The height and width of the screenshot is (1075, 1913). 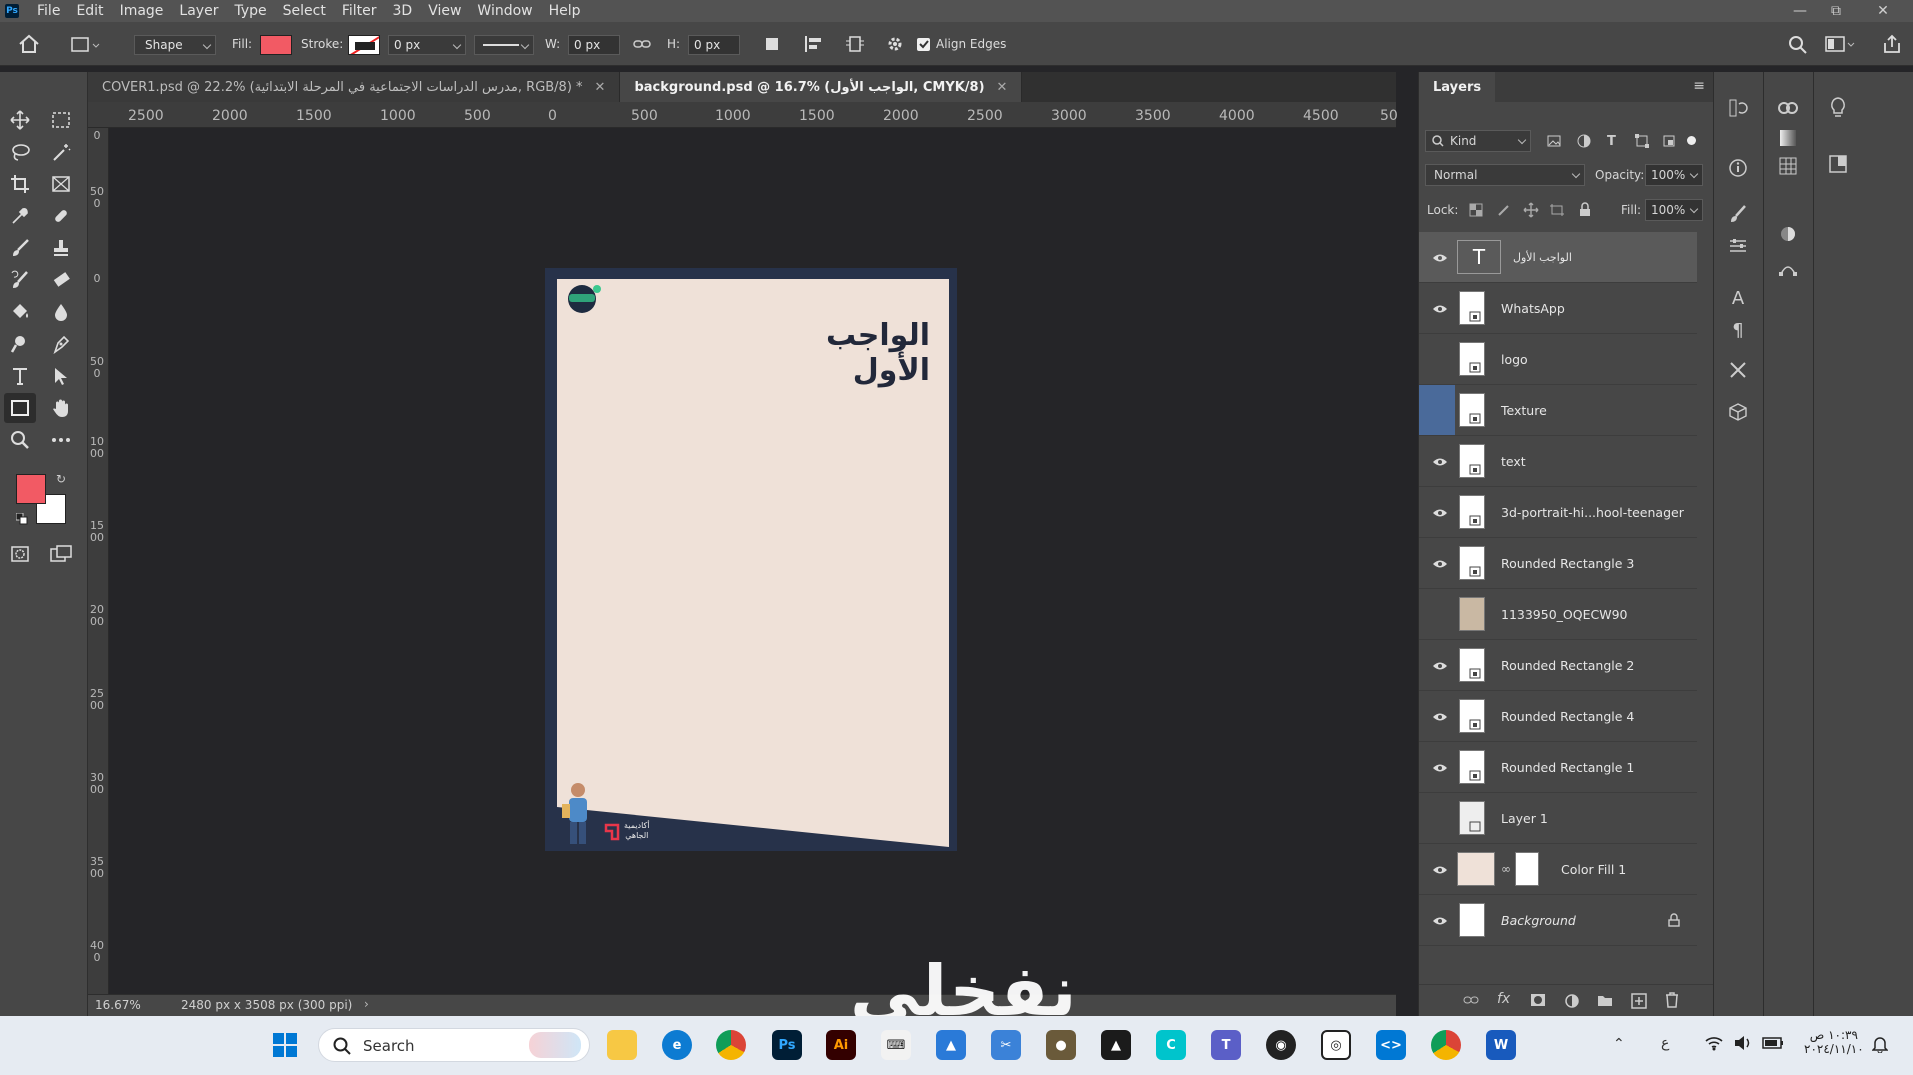 I want to click on lock-all-icon, so click(x=1585, y=209).